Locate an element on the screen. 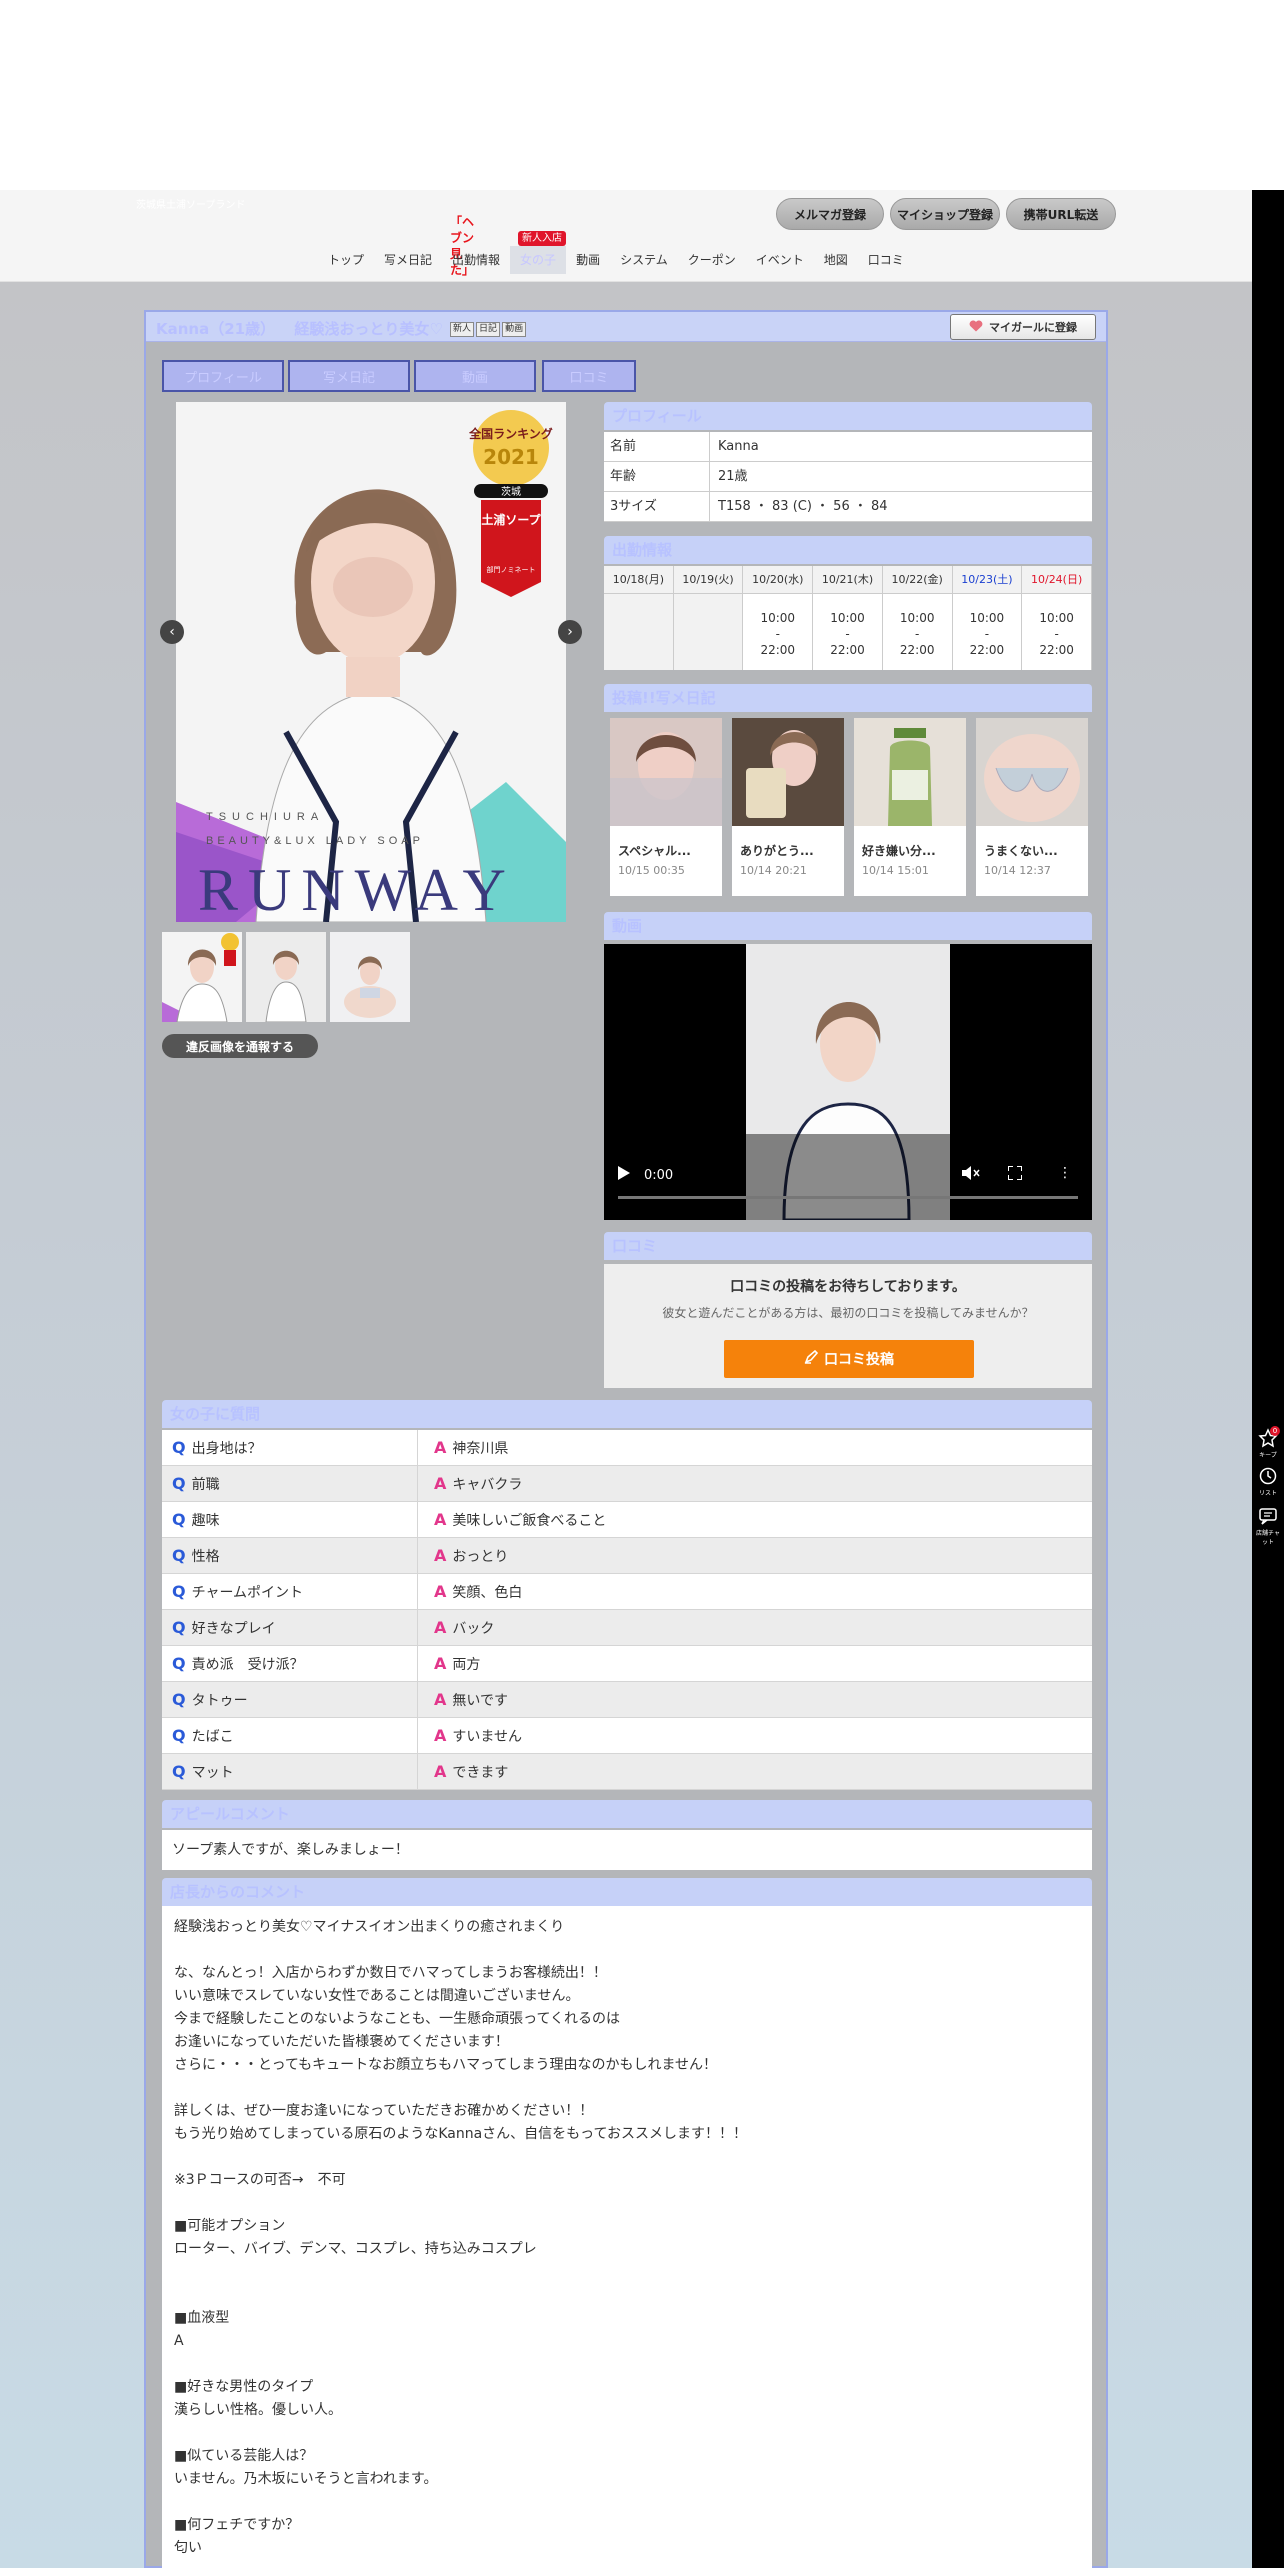 The image size is (1284, 2568). profile-row-size: 3サイズ T158 ・ 83 (C) ・ 56 ・ 84 is located at coordinates (848, 507).